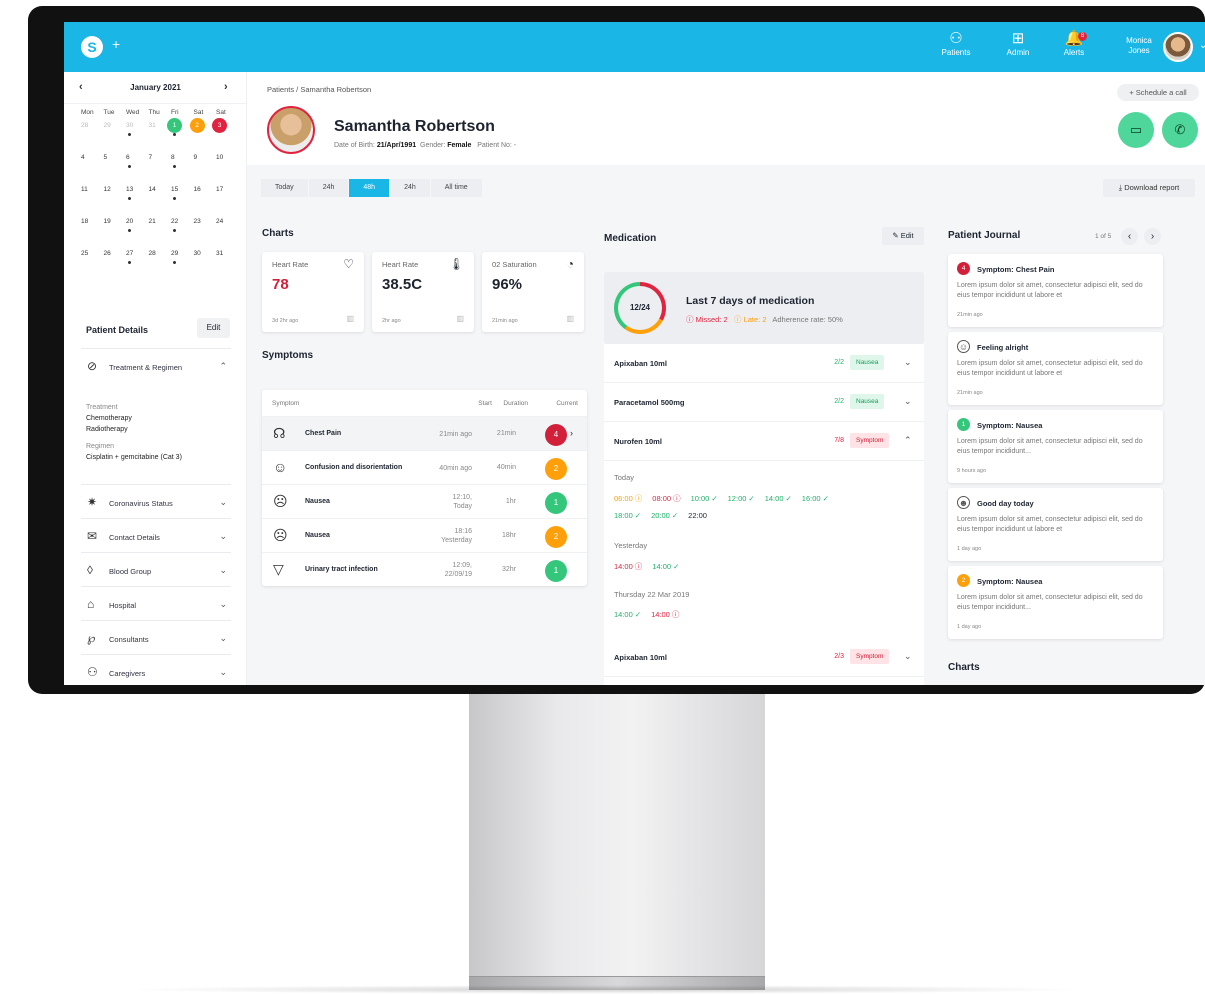 The height and width of the screenshot is (994, 1205). I want to click on calendar-day: 25, so click(92, 266).